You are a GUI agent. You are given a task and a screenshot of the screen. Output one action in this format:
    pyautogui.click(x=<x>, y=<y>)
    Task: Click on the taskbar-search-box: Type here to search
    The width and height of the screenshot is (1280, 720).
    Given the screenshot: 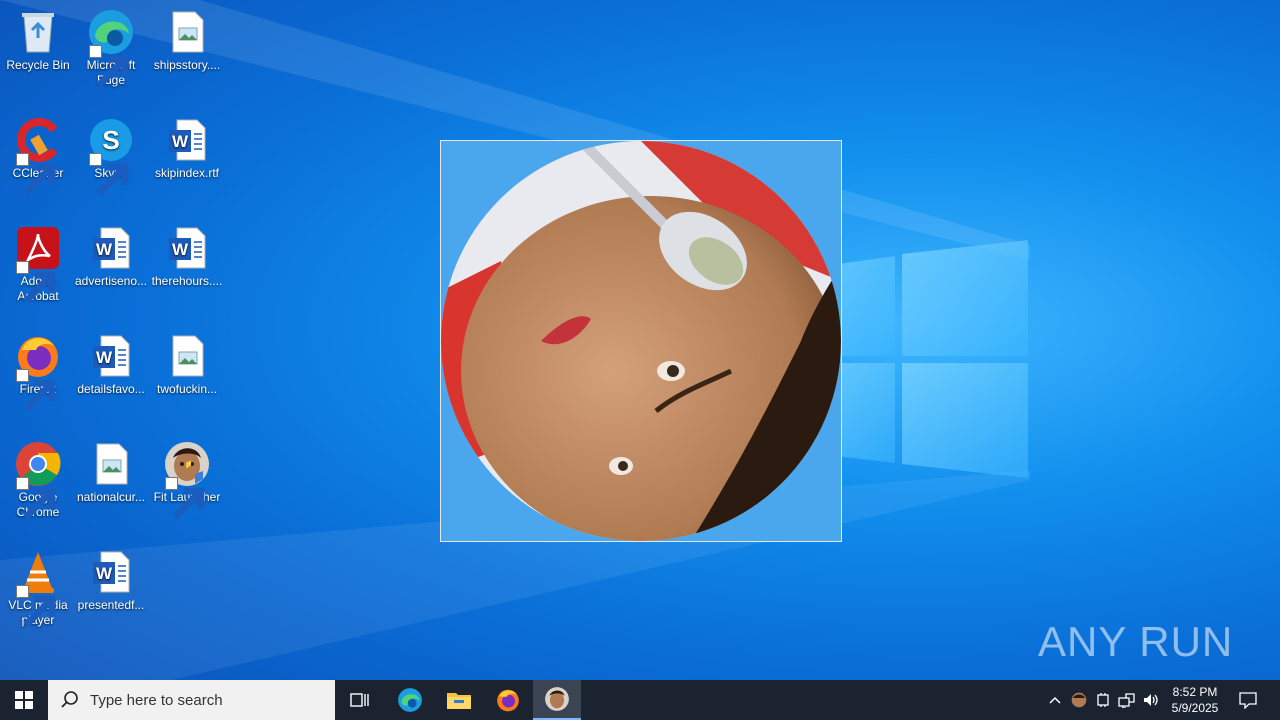 What is the action you would take?
    pyautogui.click(x=191, y=700)
    